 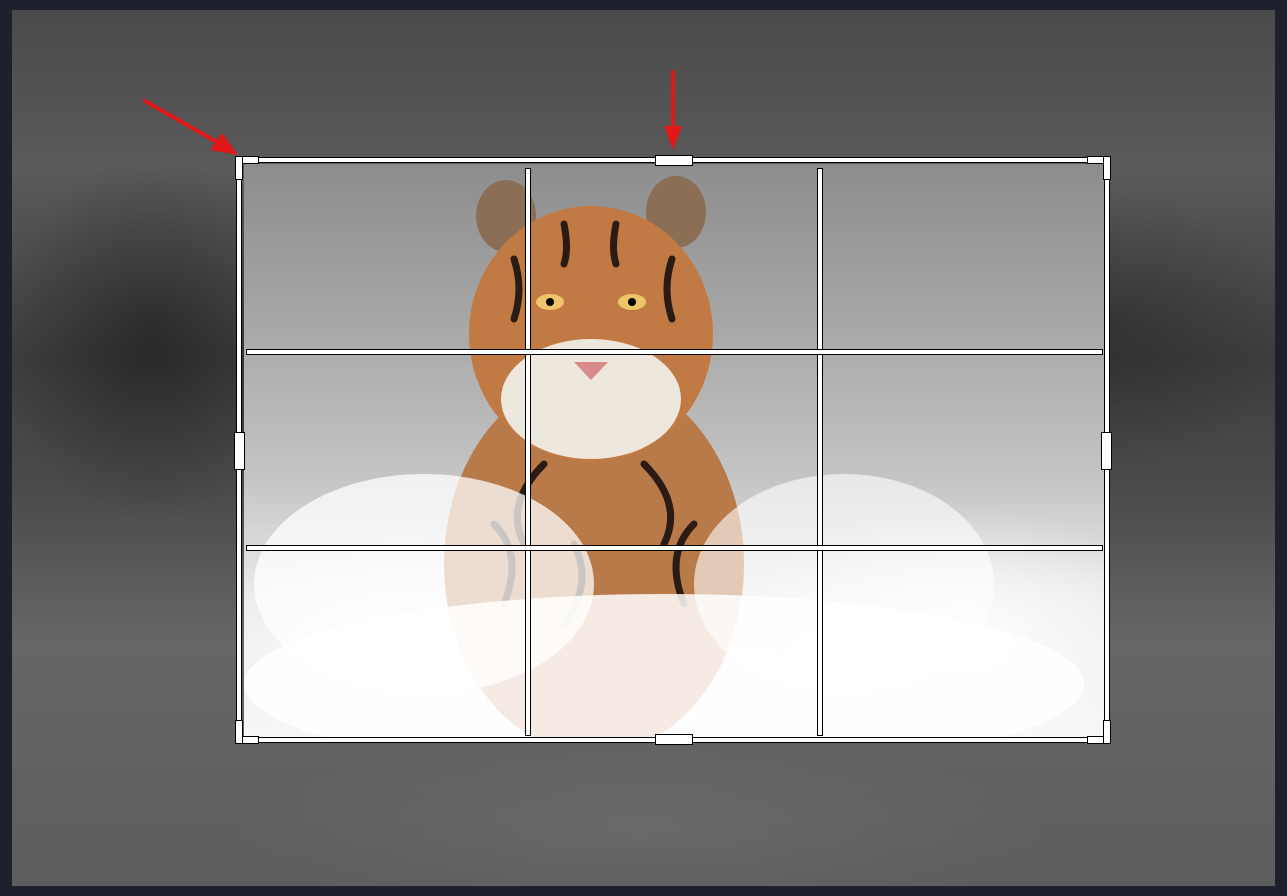 What do you see at coordinates (674, 160) in the screenshot?
I see `top-edge-handle` at bounding box center [674, 160].